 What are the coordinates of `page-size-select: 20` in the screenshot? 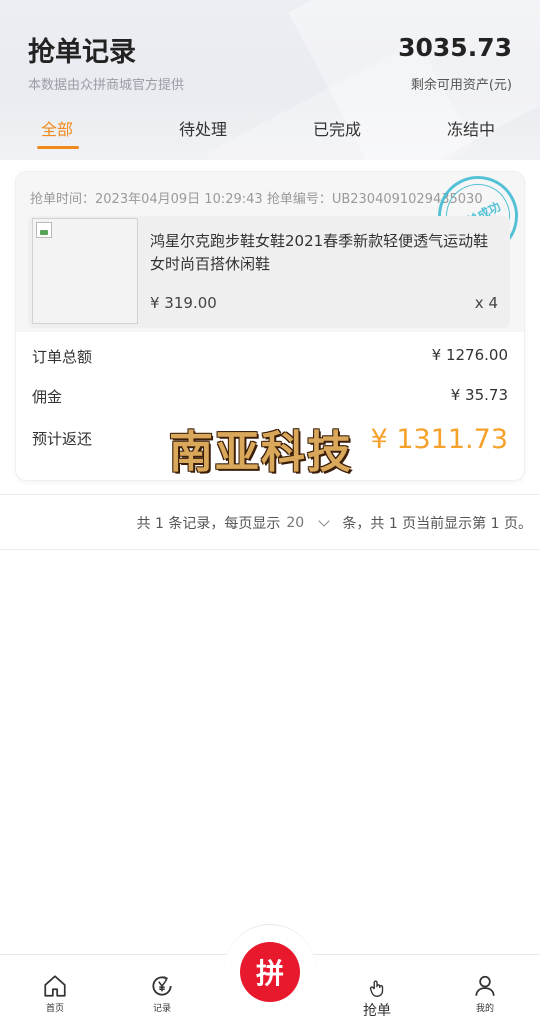 It's located at (311, 523).